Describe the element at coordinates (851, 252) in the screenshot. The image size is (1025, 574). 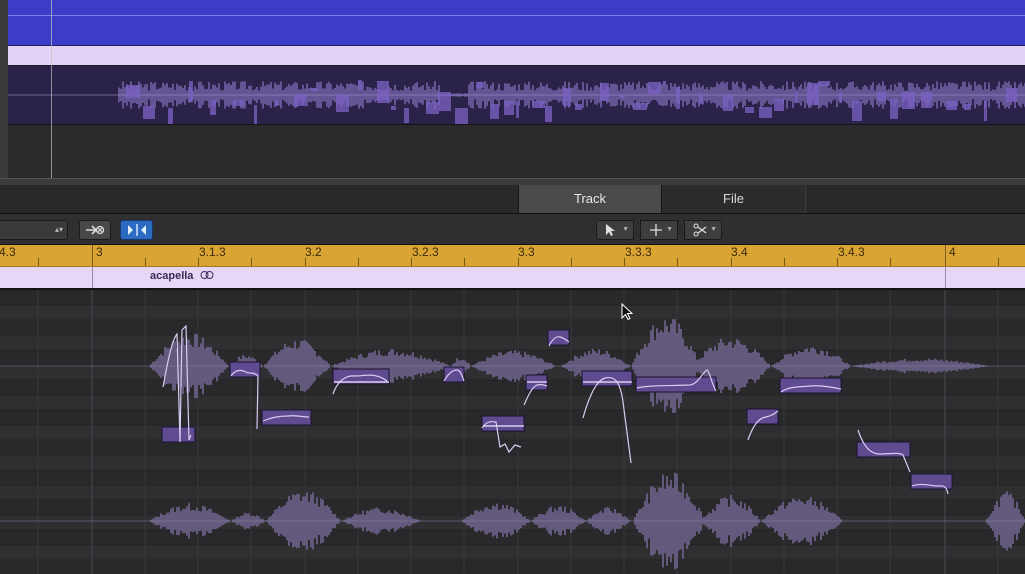
I see `ruler-label: 3.4.3` at that location.